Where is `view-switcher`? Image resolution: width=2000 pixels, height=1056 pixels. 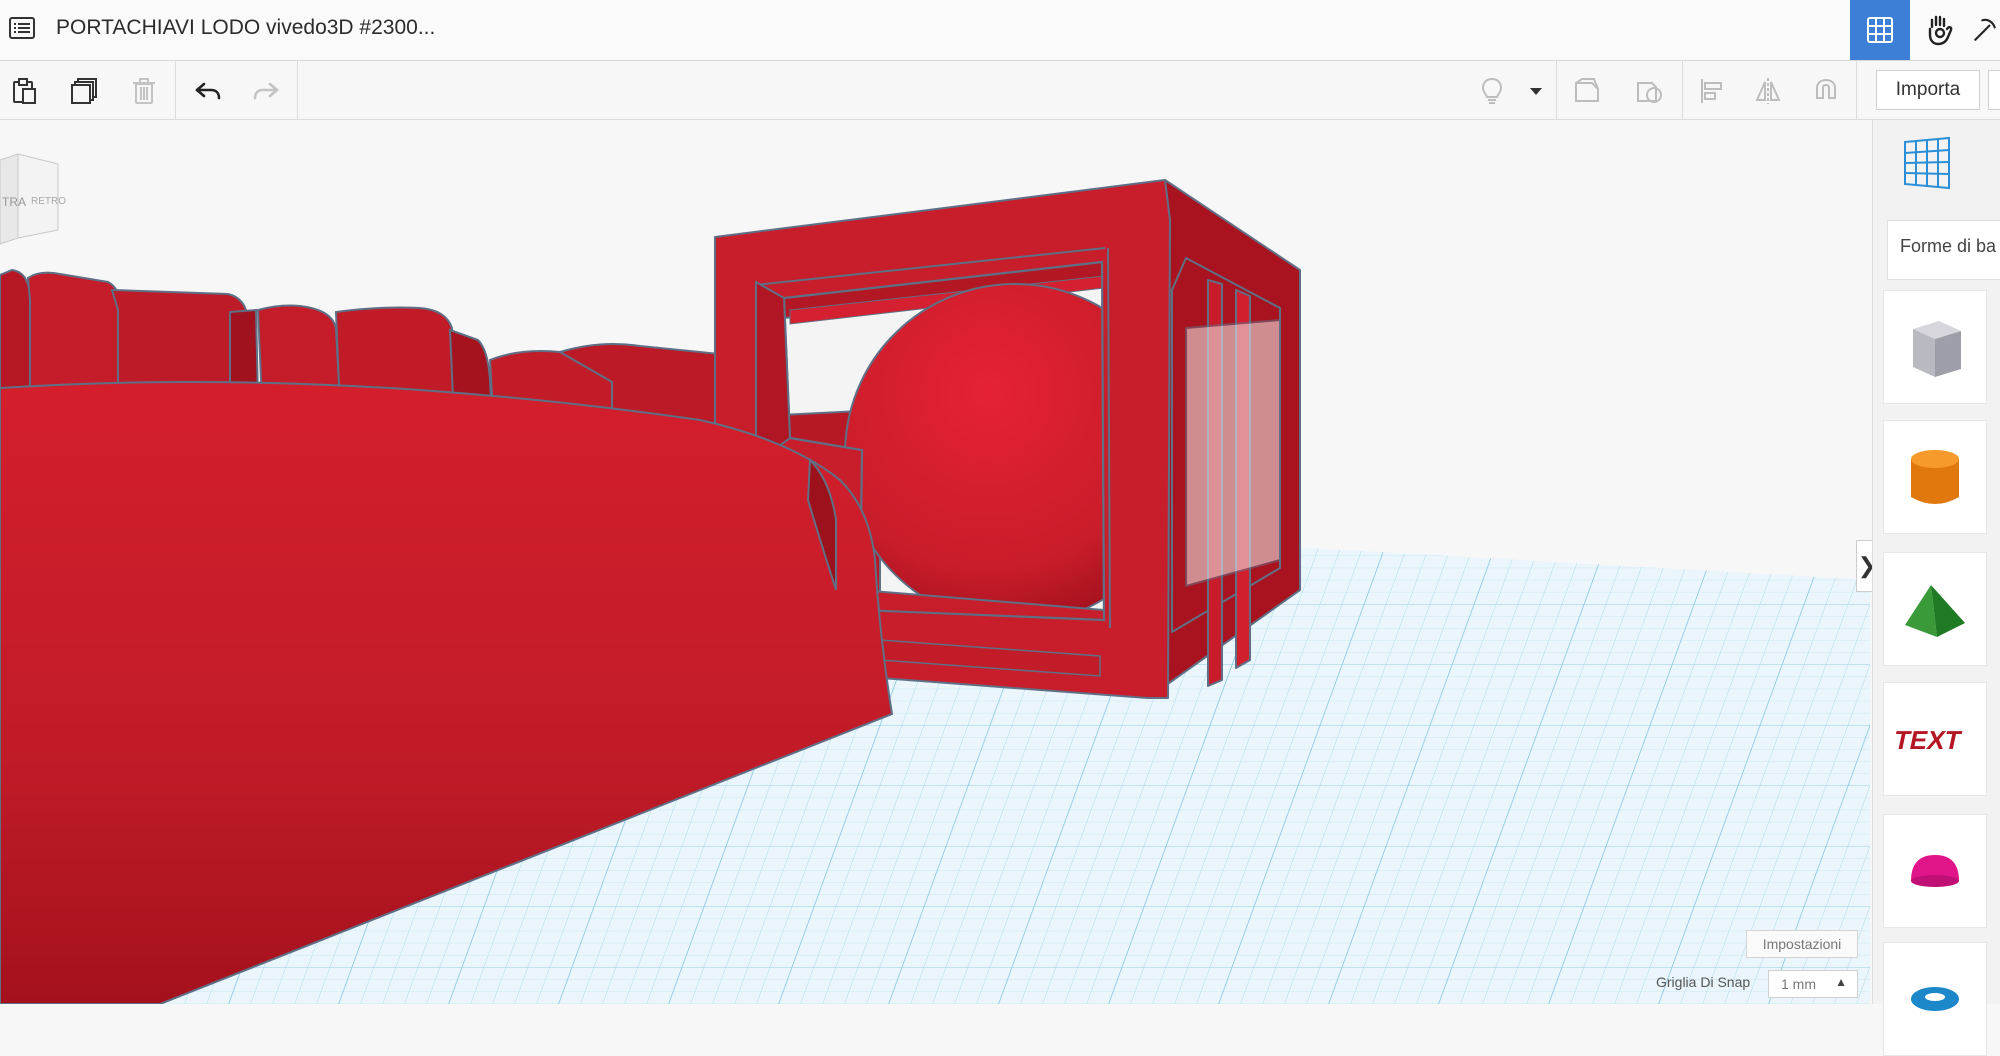
view-switcher is located at coordinates (1925, 30).